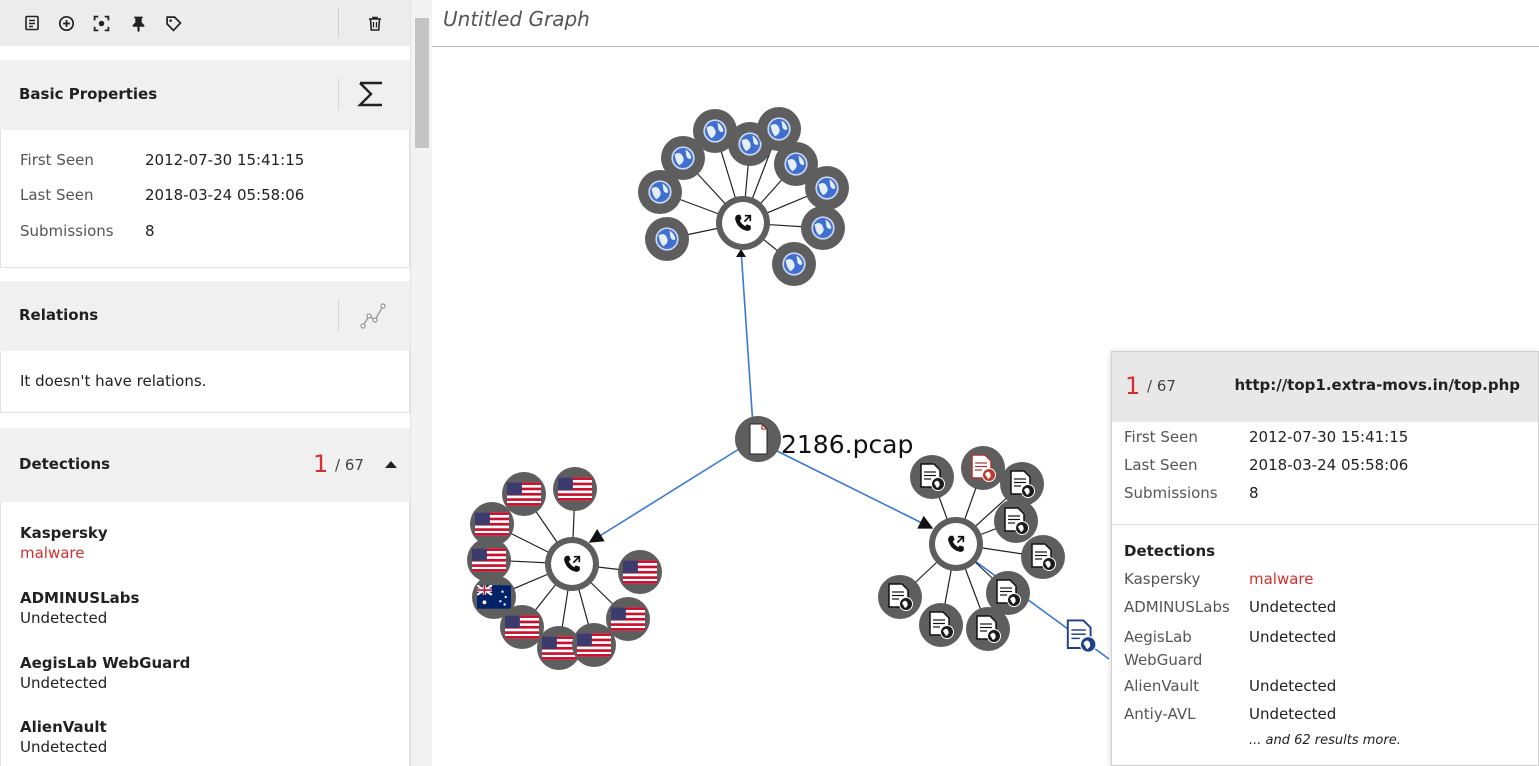 Image resolution: width=1539 pixels, height=766 pixels. What do you see at coordinates (422, 83) in the screenshot?
I see `scrollbar-thumb` at bounding box center [422, 83].